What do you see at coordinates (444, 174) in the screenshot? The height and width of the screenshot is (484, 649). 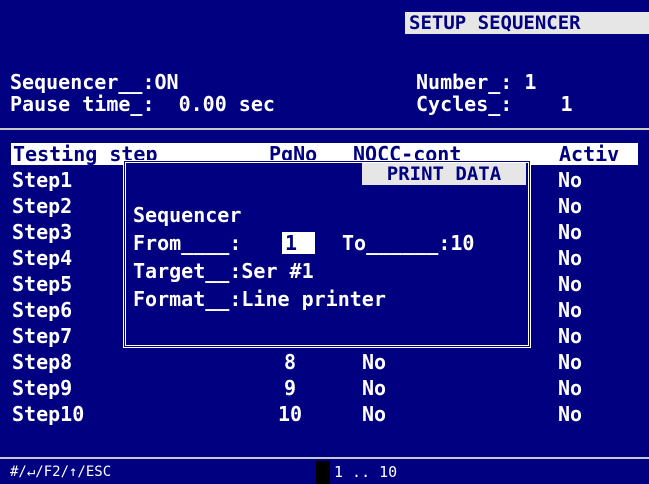 I see `dialog-title: PRINT DATA` at bounding box center [444, 174].